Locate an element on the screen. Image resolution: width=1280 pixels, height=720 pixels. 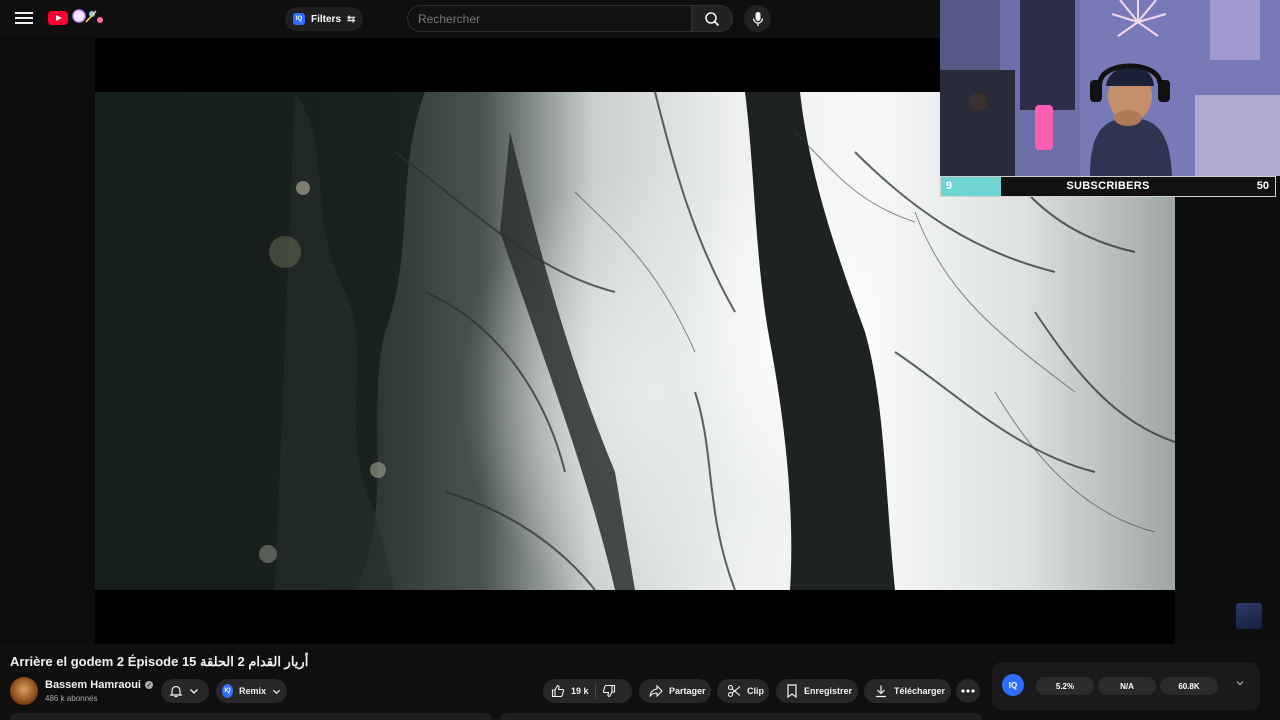
filter-tune-icon: ⇆ is located at coordinates (351, 19).